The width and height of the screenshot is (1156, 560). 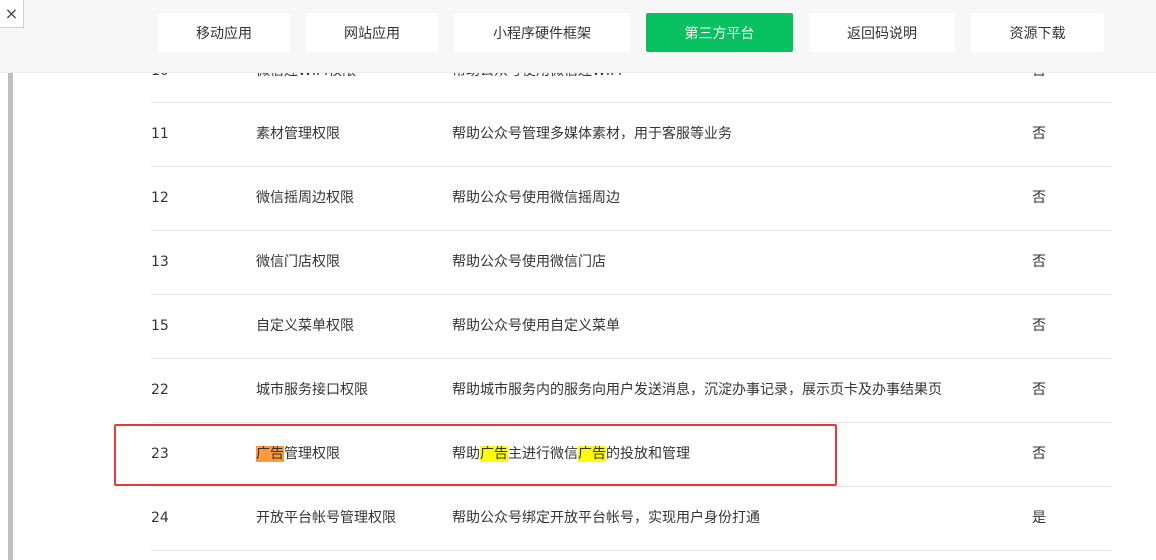 What do you see at coordinates (631, 263) in the screenshot?
I see `table-row: 13 微信门店权限 帮助公众号使用微信门店 否` at bounding box center [631, 263].